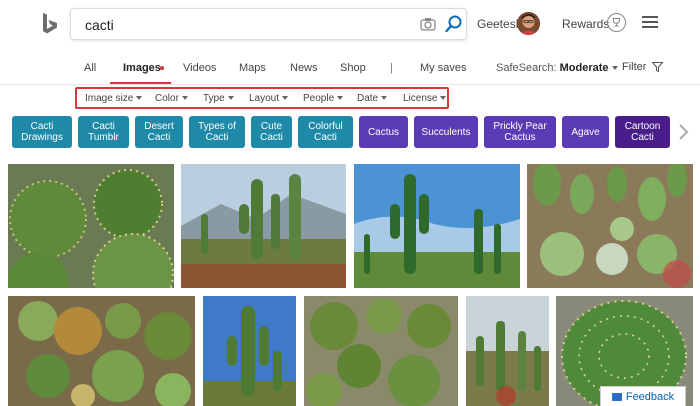 This screenshot has height=406, width=700. I want to click on tab-all: All, so click(90, 68).